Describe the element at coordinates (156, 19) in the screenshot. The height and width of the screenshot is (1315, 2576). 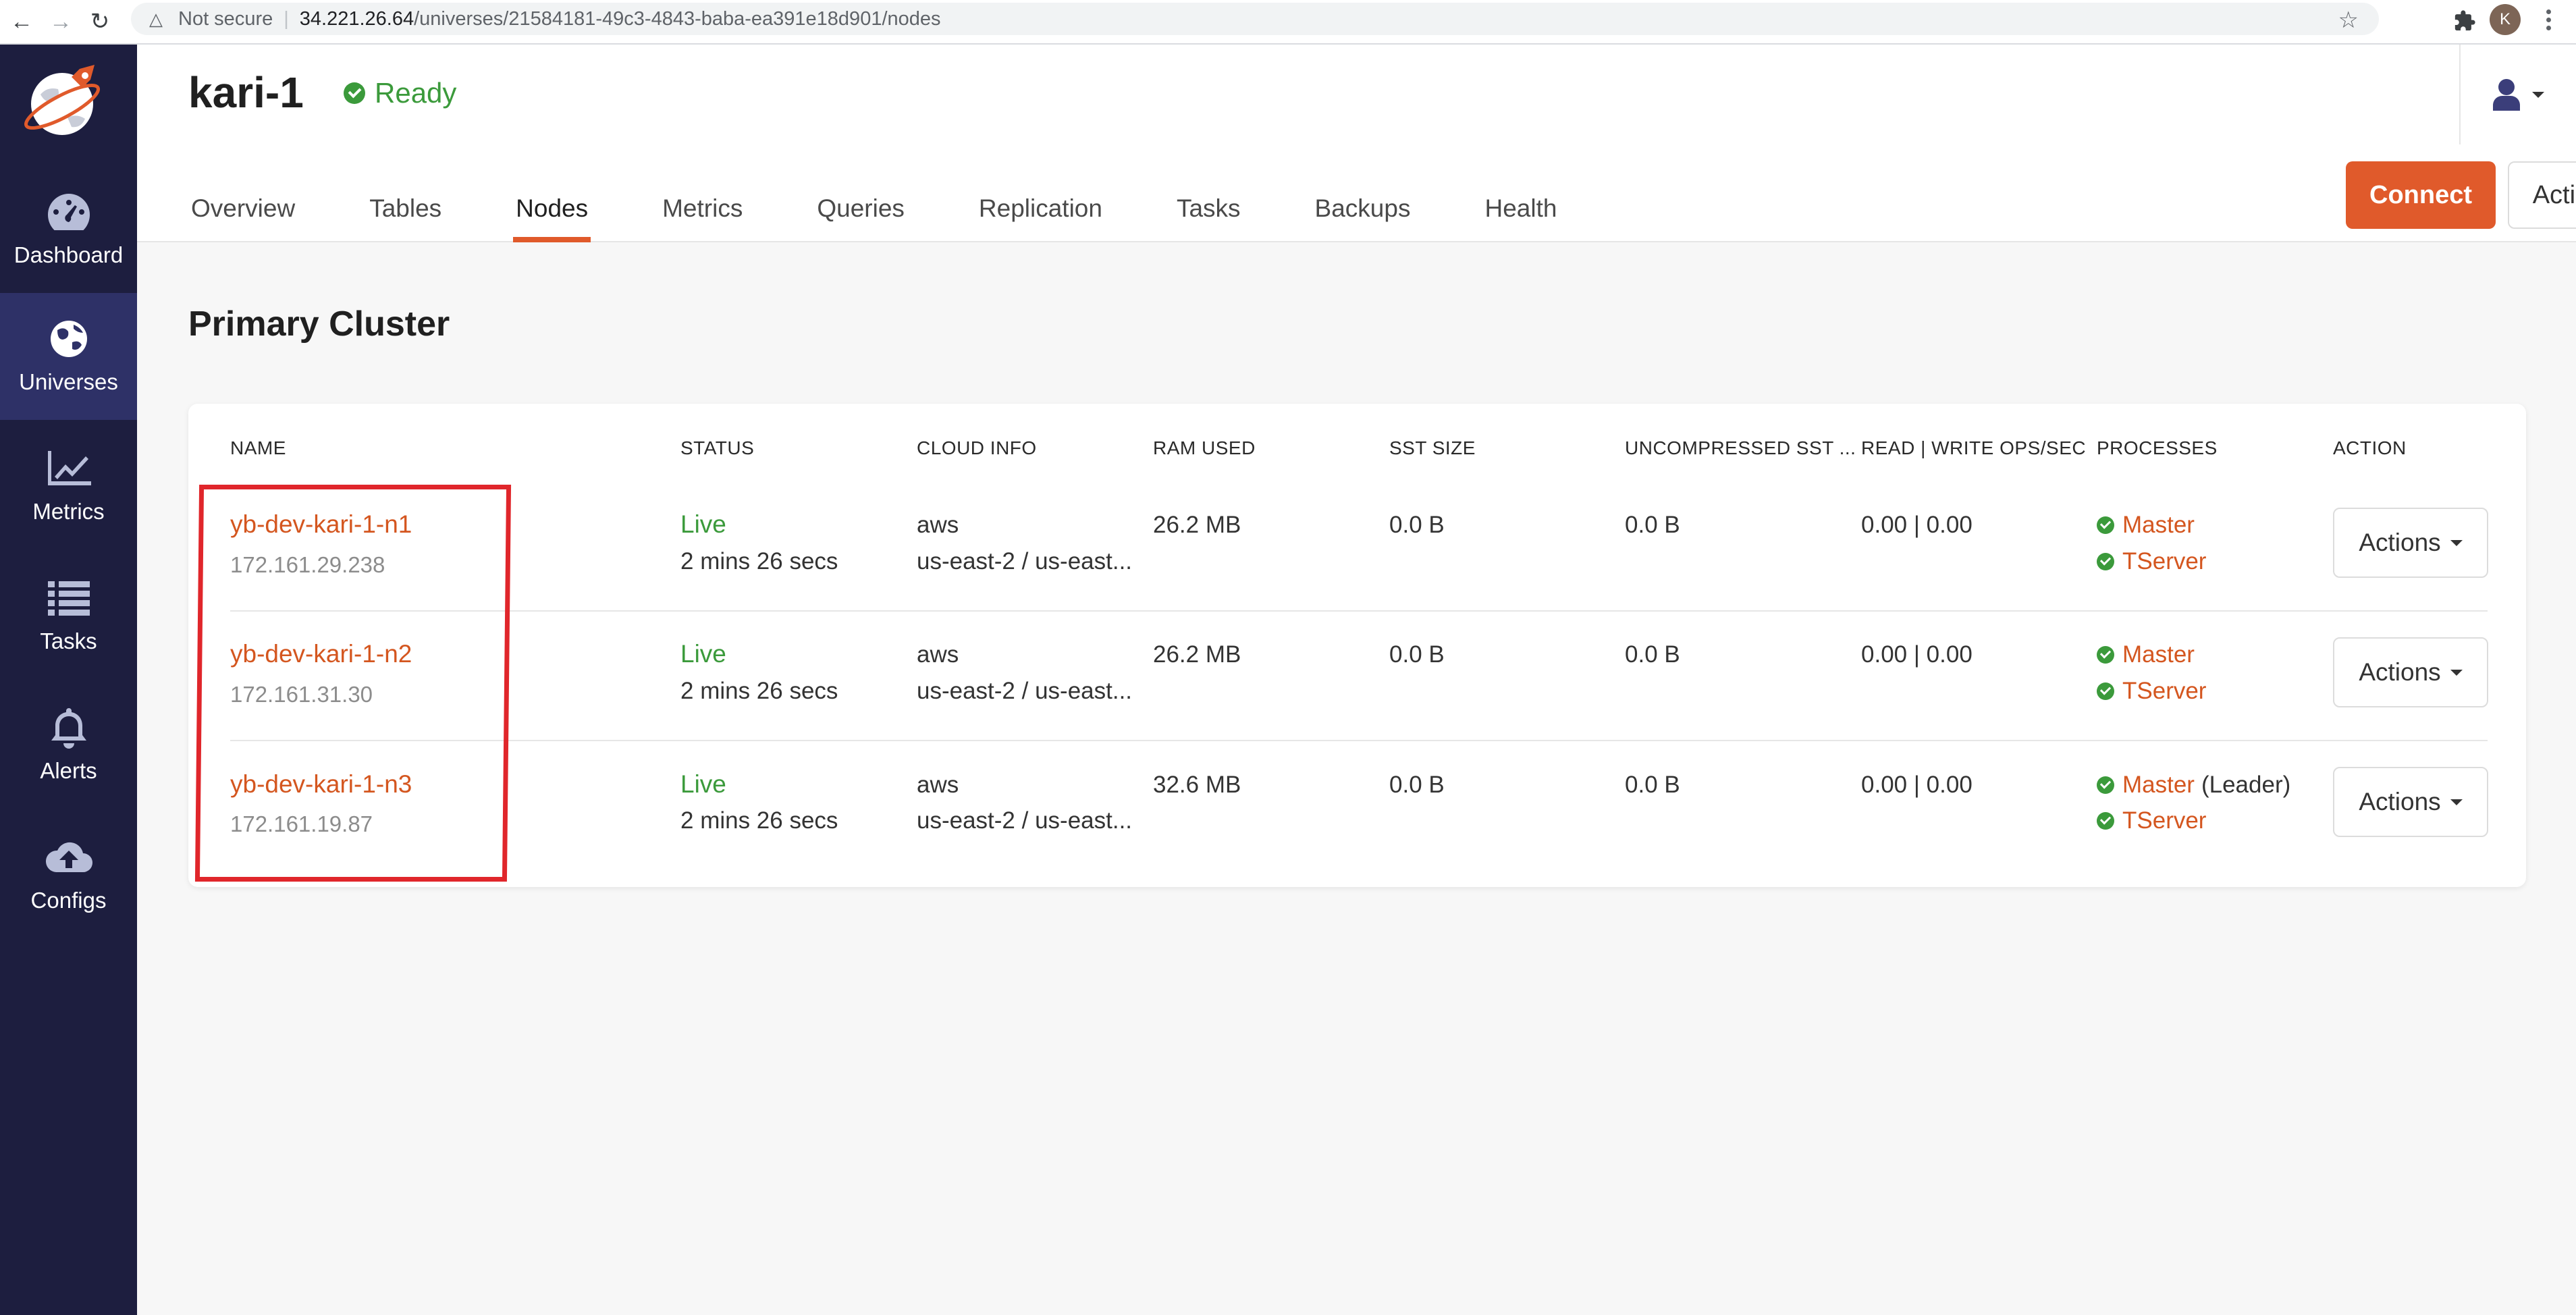
I see `warning-triangle-icon: △` at that location.